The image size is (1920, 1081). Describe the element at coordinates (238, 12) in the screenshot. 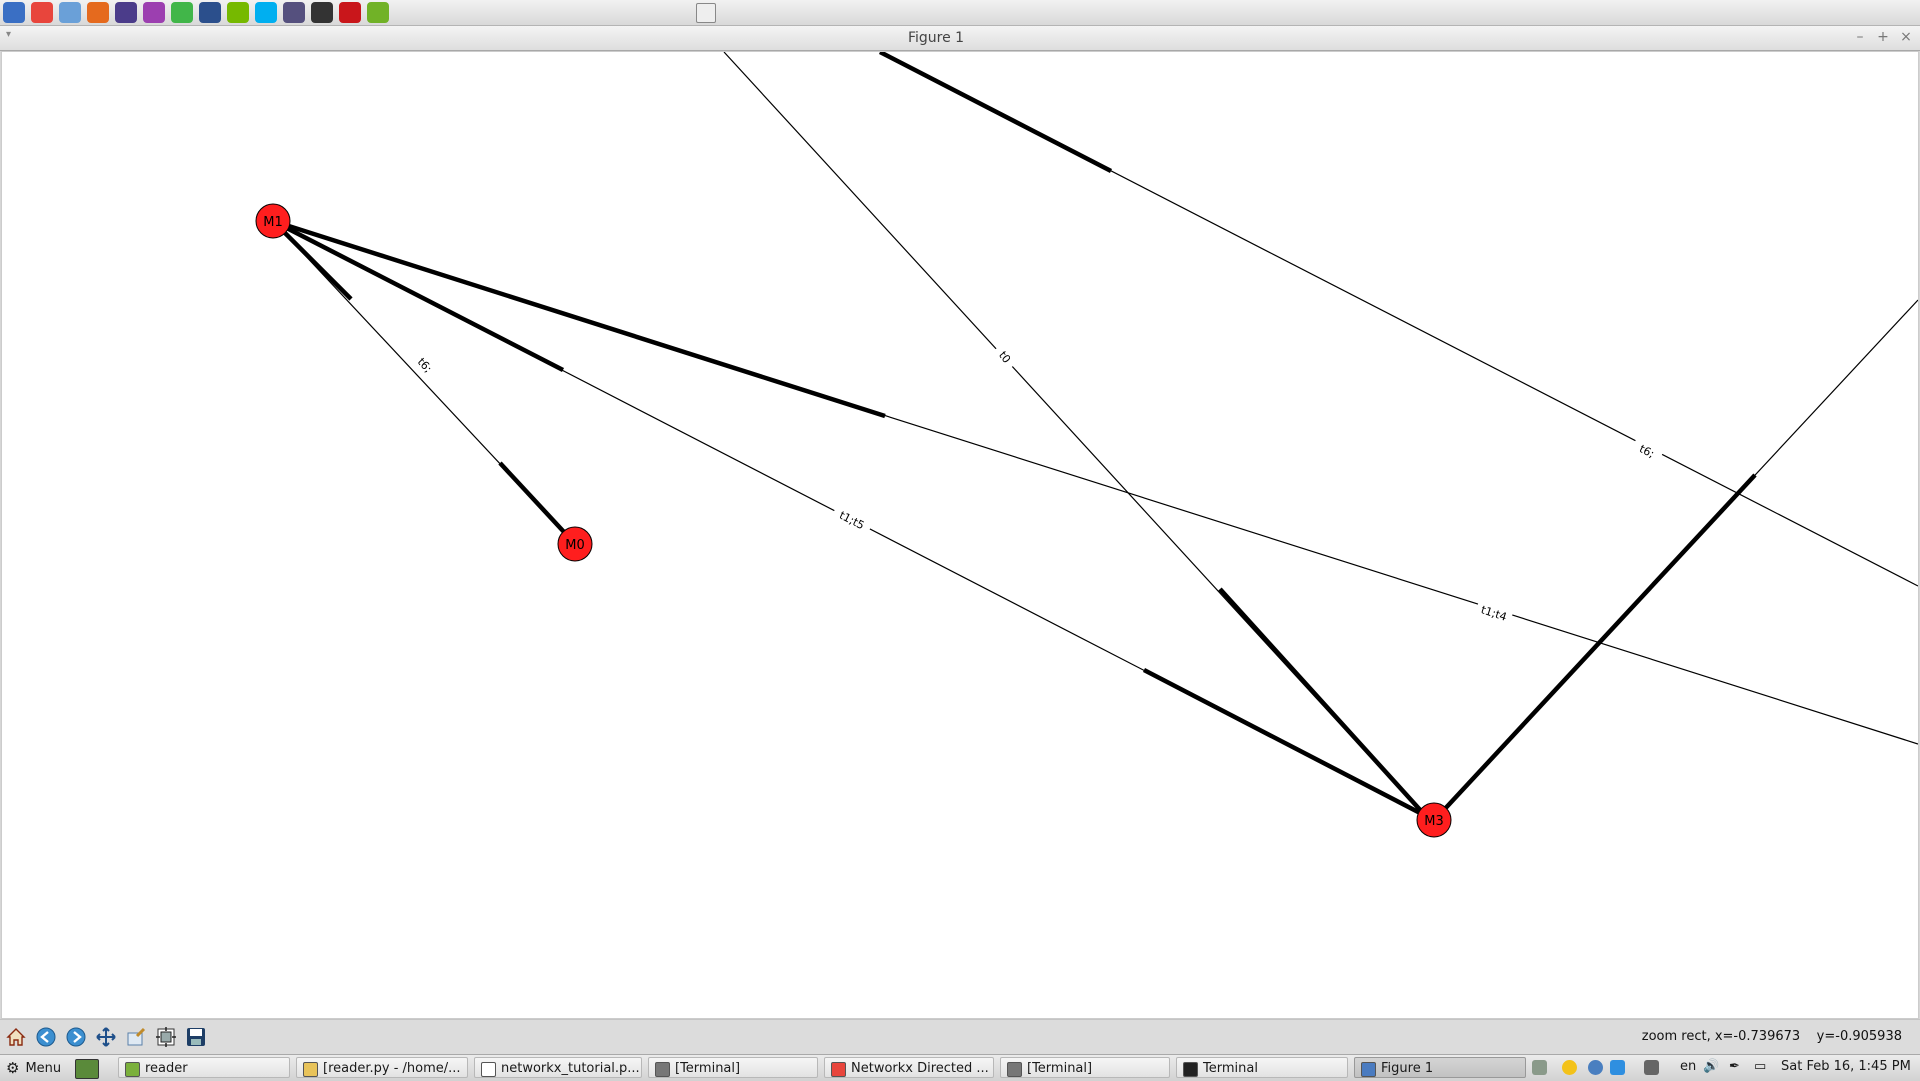

I see `nvidia-icon` at that location.